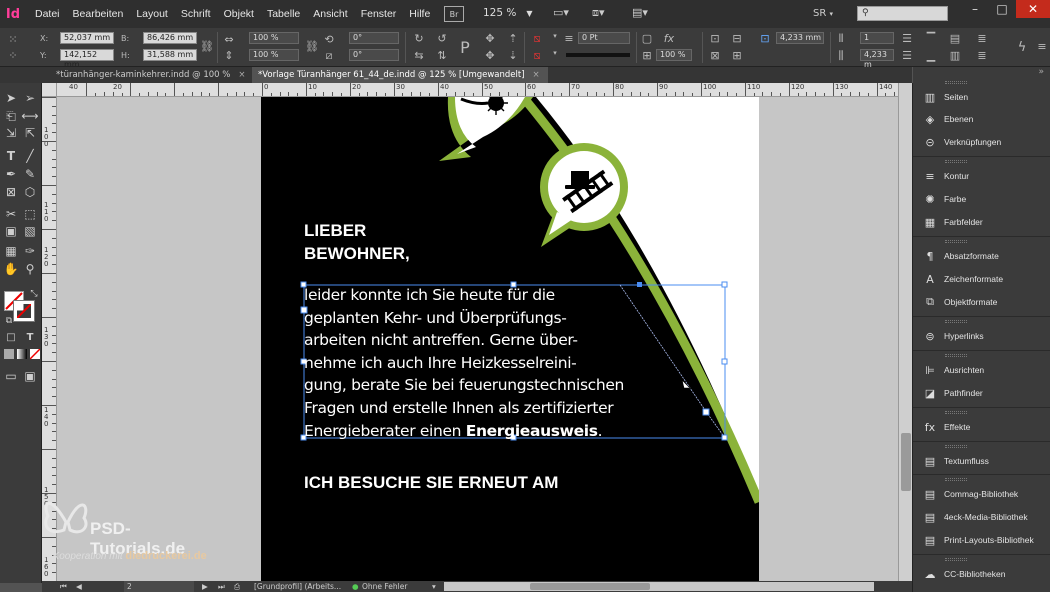 This screenshot has height=592, width=1050. I want to click on panel-zeichenformate: A Zeichenformate, so click(981, 279).